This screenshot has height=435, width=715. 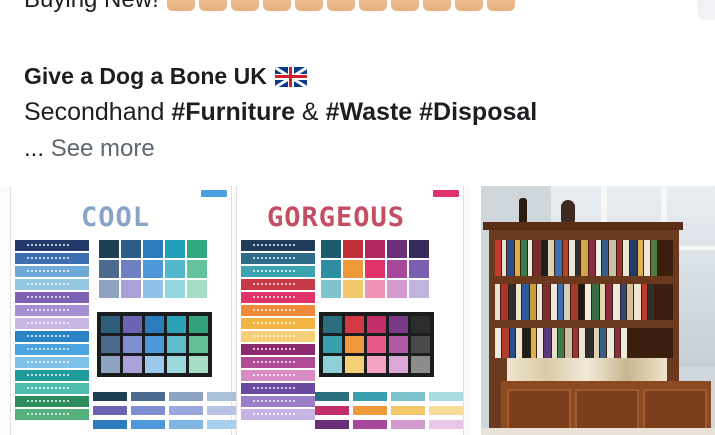 What do you see at coordinates (233, 112) in the screenshot?
I see `hashtag-furniture: #Furniture` at bounding box center [233, 112].